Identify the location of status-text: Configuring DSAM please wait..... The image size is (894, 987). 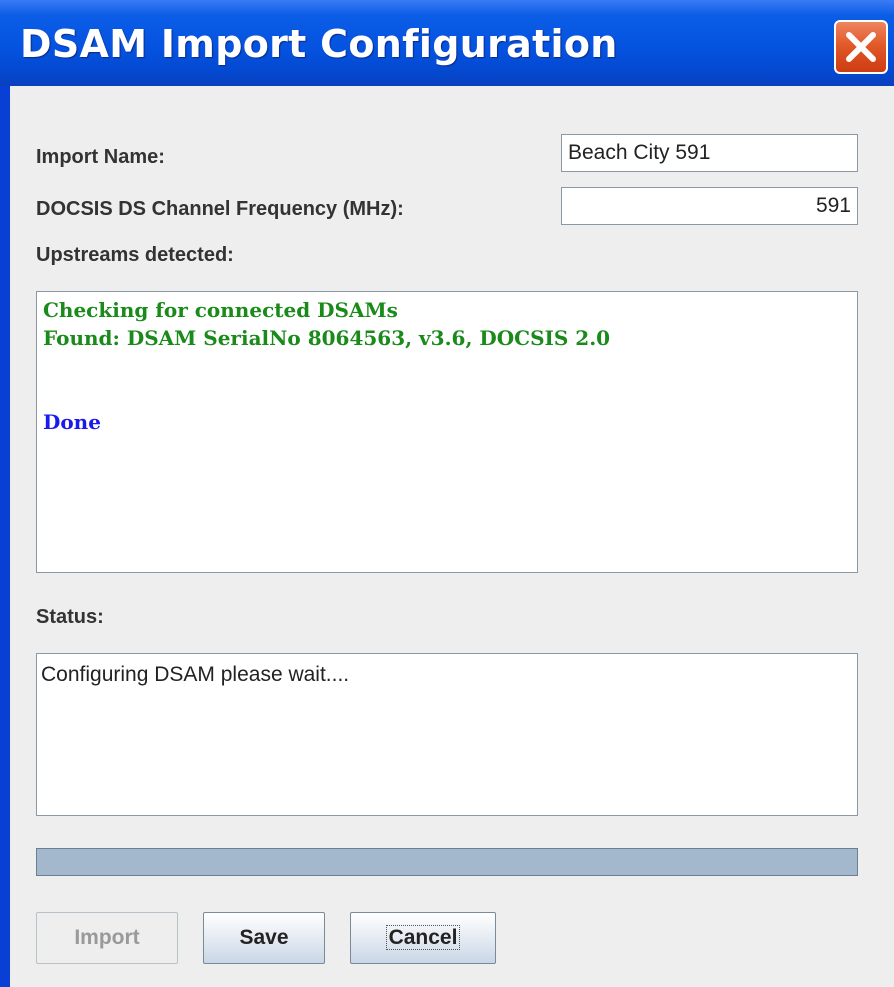
(195, 674).